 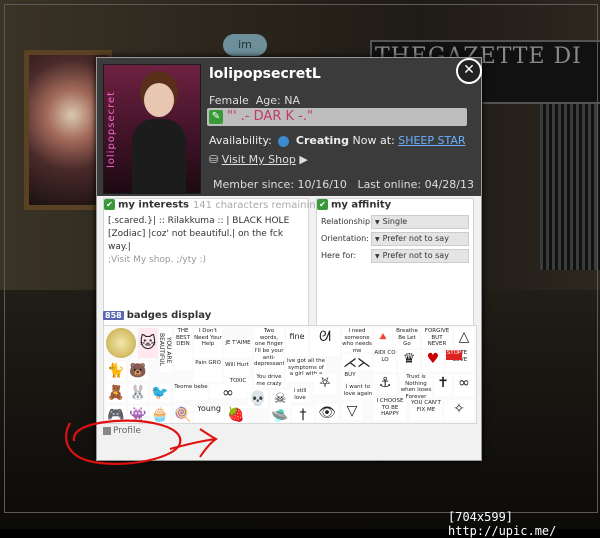 What do you see at coordinates (416, 386) in the screenshot?
I see `badge-trust: Trust is Nothing when loses Forever` at bounding box center [416, 386].